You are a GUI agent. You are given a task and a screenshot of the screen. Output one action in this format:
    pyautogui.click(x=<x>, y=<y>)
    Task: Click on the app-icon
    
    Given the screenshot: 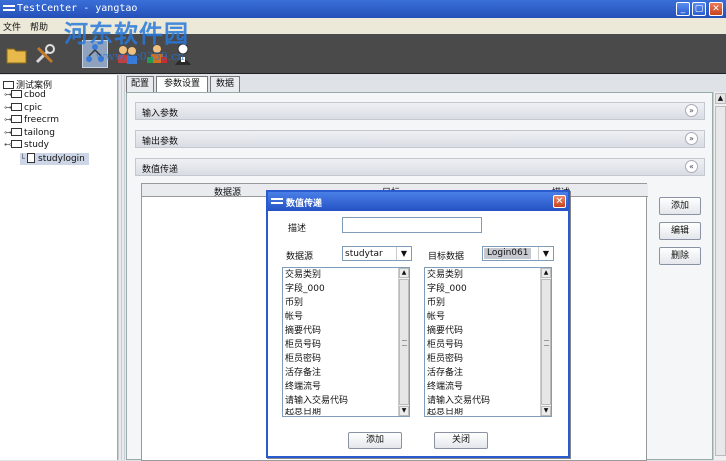 What is the action you would take?
    pyautogui.click(x=9, y=8)
    